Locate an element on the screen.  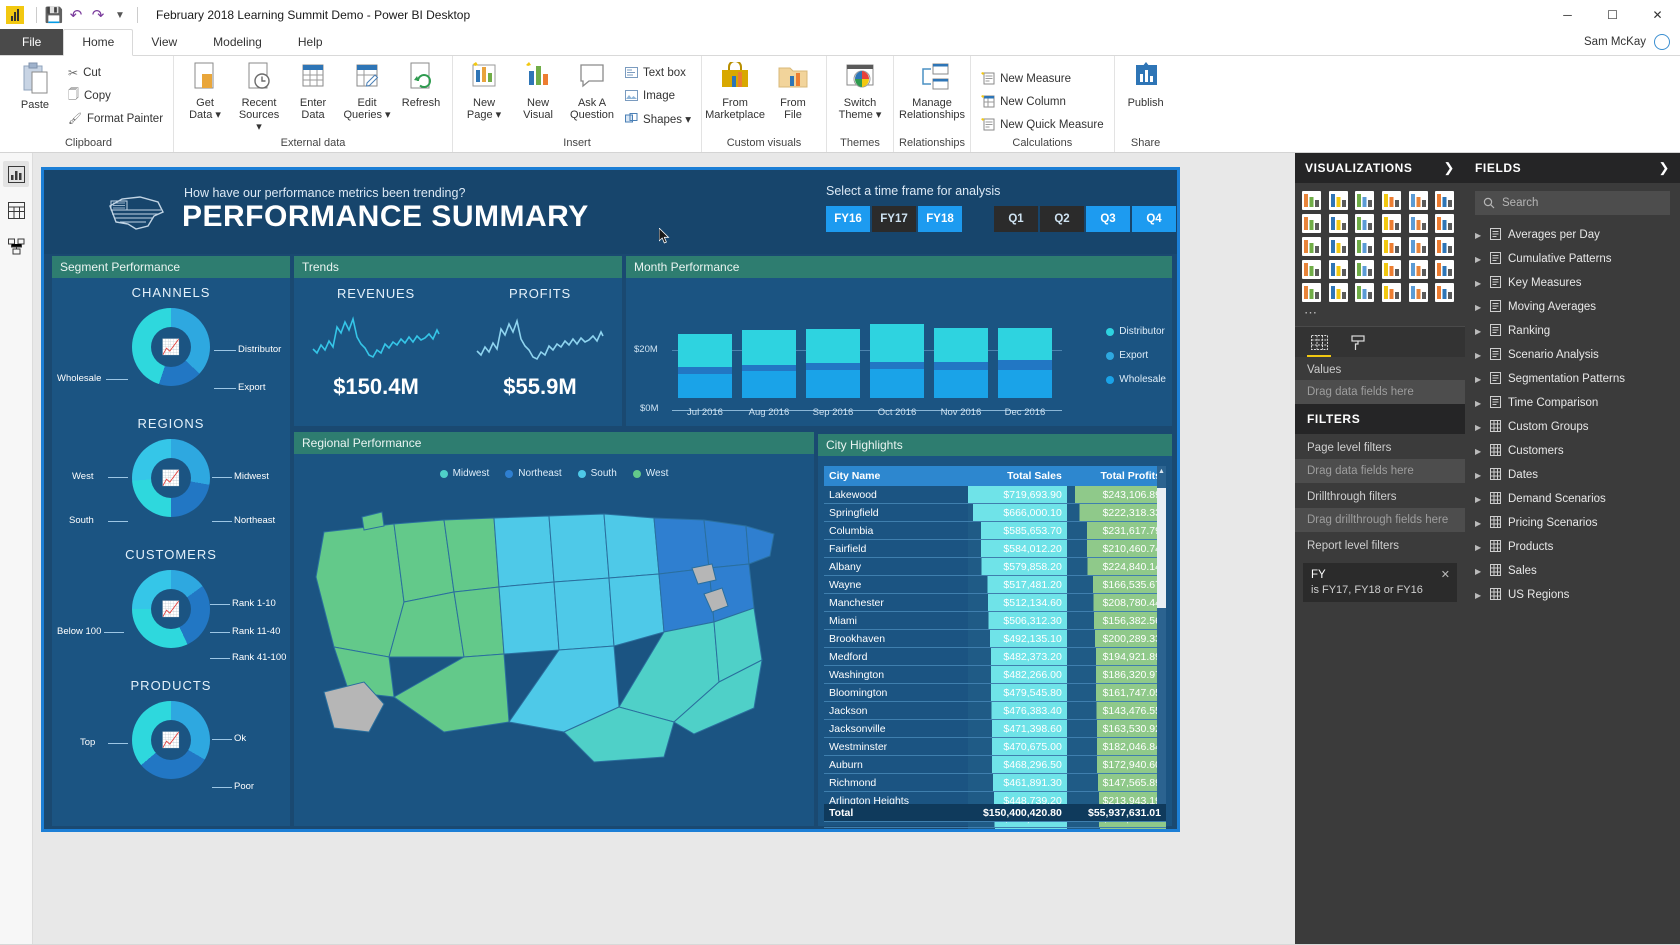
new-page-button: New Page ▾ is located at coordinates (484, 91).